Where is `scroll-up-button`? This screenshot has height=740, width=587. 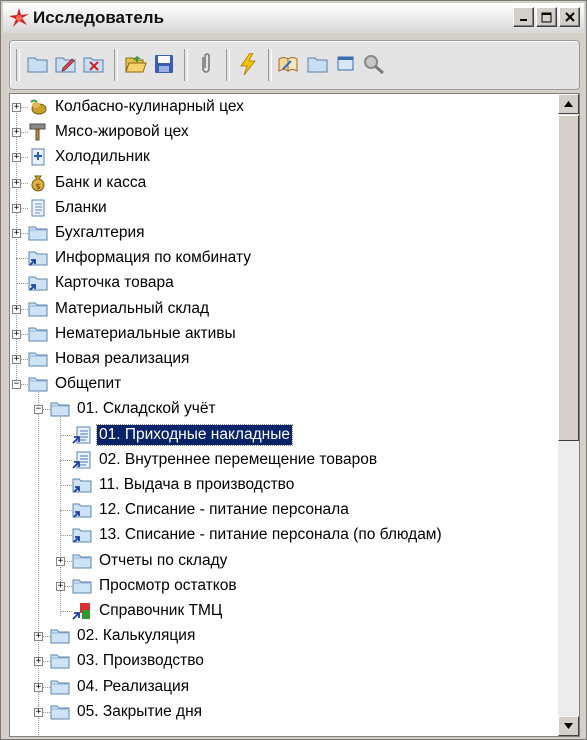
scroll-up-button is located at coordinates (568, 104).